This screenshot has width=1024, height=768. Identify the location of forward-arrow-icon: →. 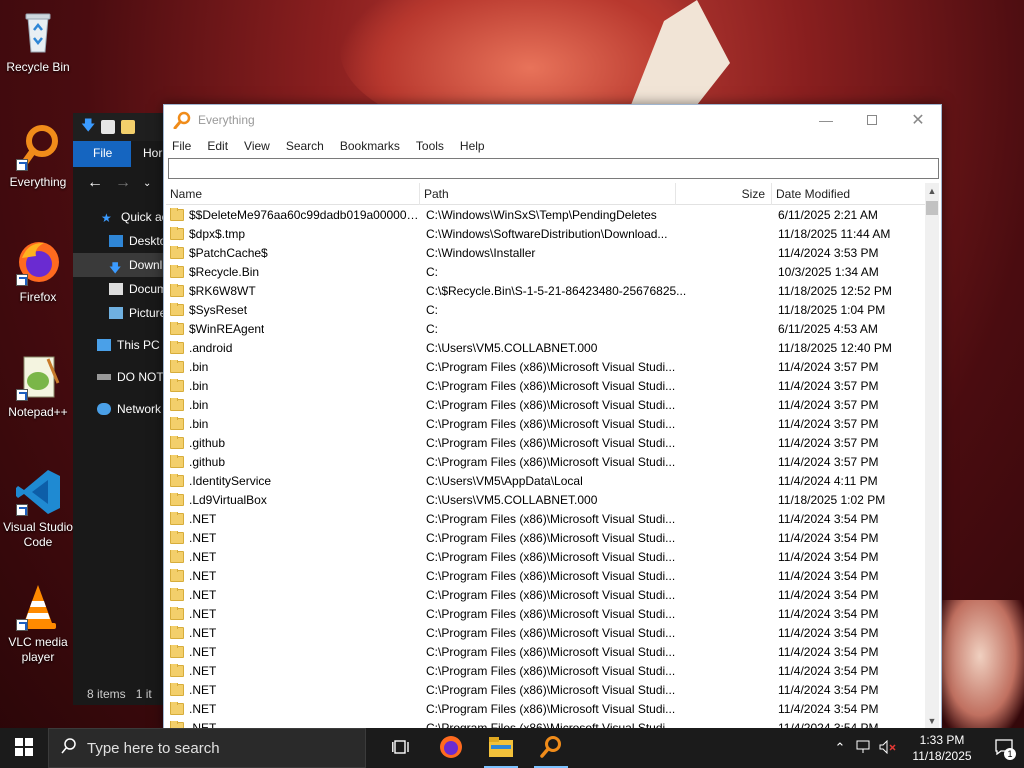
(123, 183).